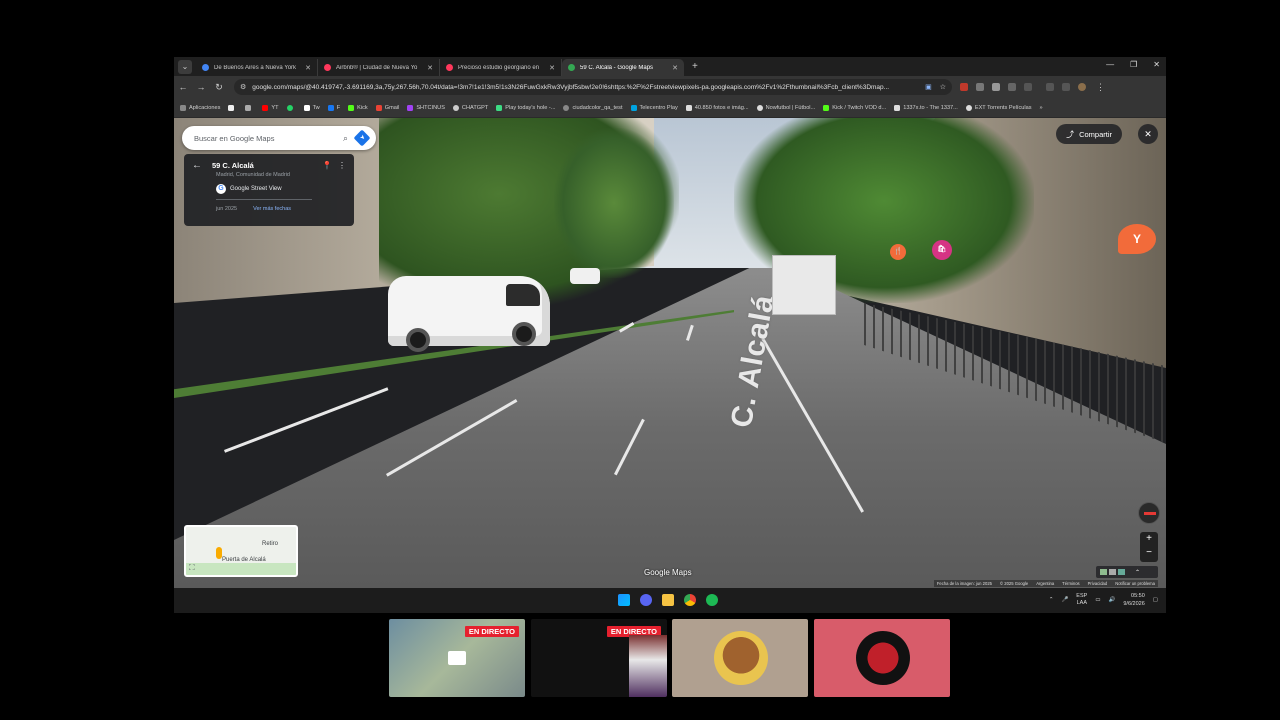  Describe the element at coordinates (593, 107) in the screenshot. I see `bookmark-item: ciudadcolor_qa_test` at that location.